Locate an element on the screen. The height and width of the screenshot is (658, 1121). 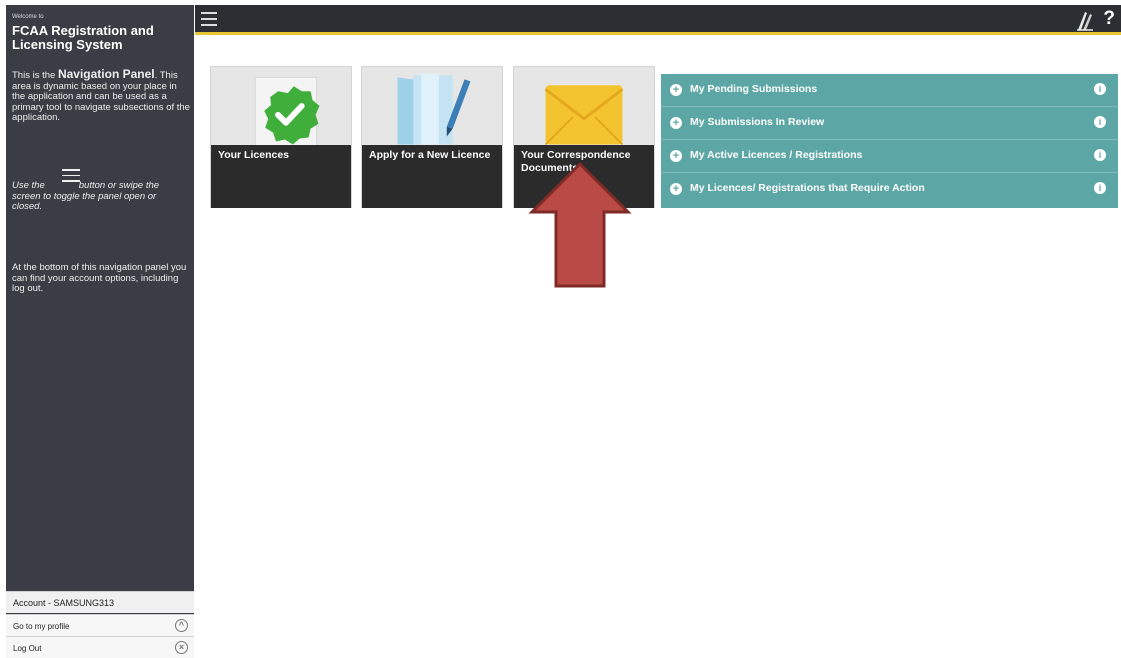
chevron-up-icon: ^ is located at coordinates (181, 625).